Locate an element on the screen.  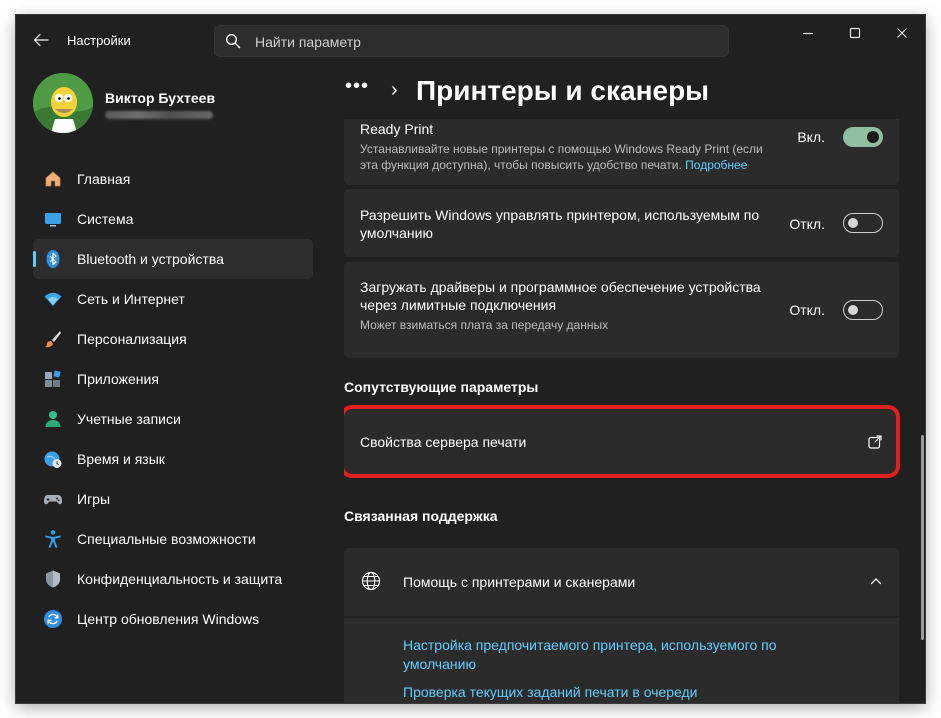
app-title: Настройки is located at coordinates (99, 40).